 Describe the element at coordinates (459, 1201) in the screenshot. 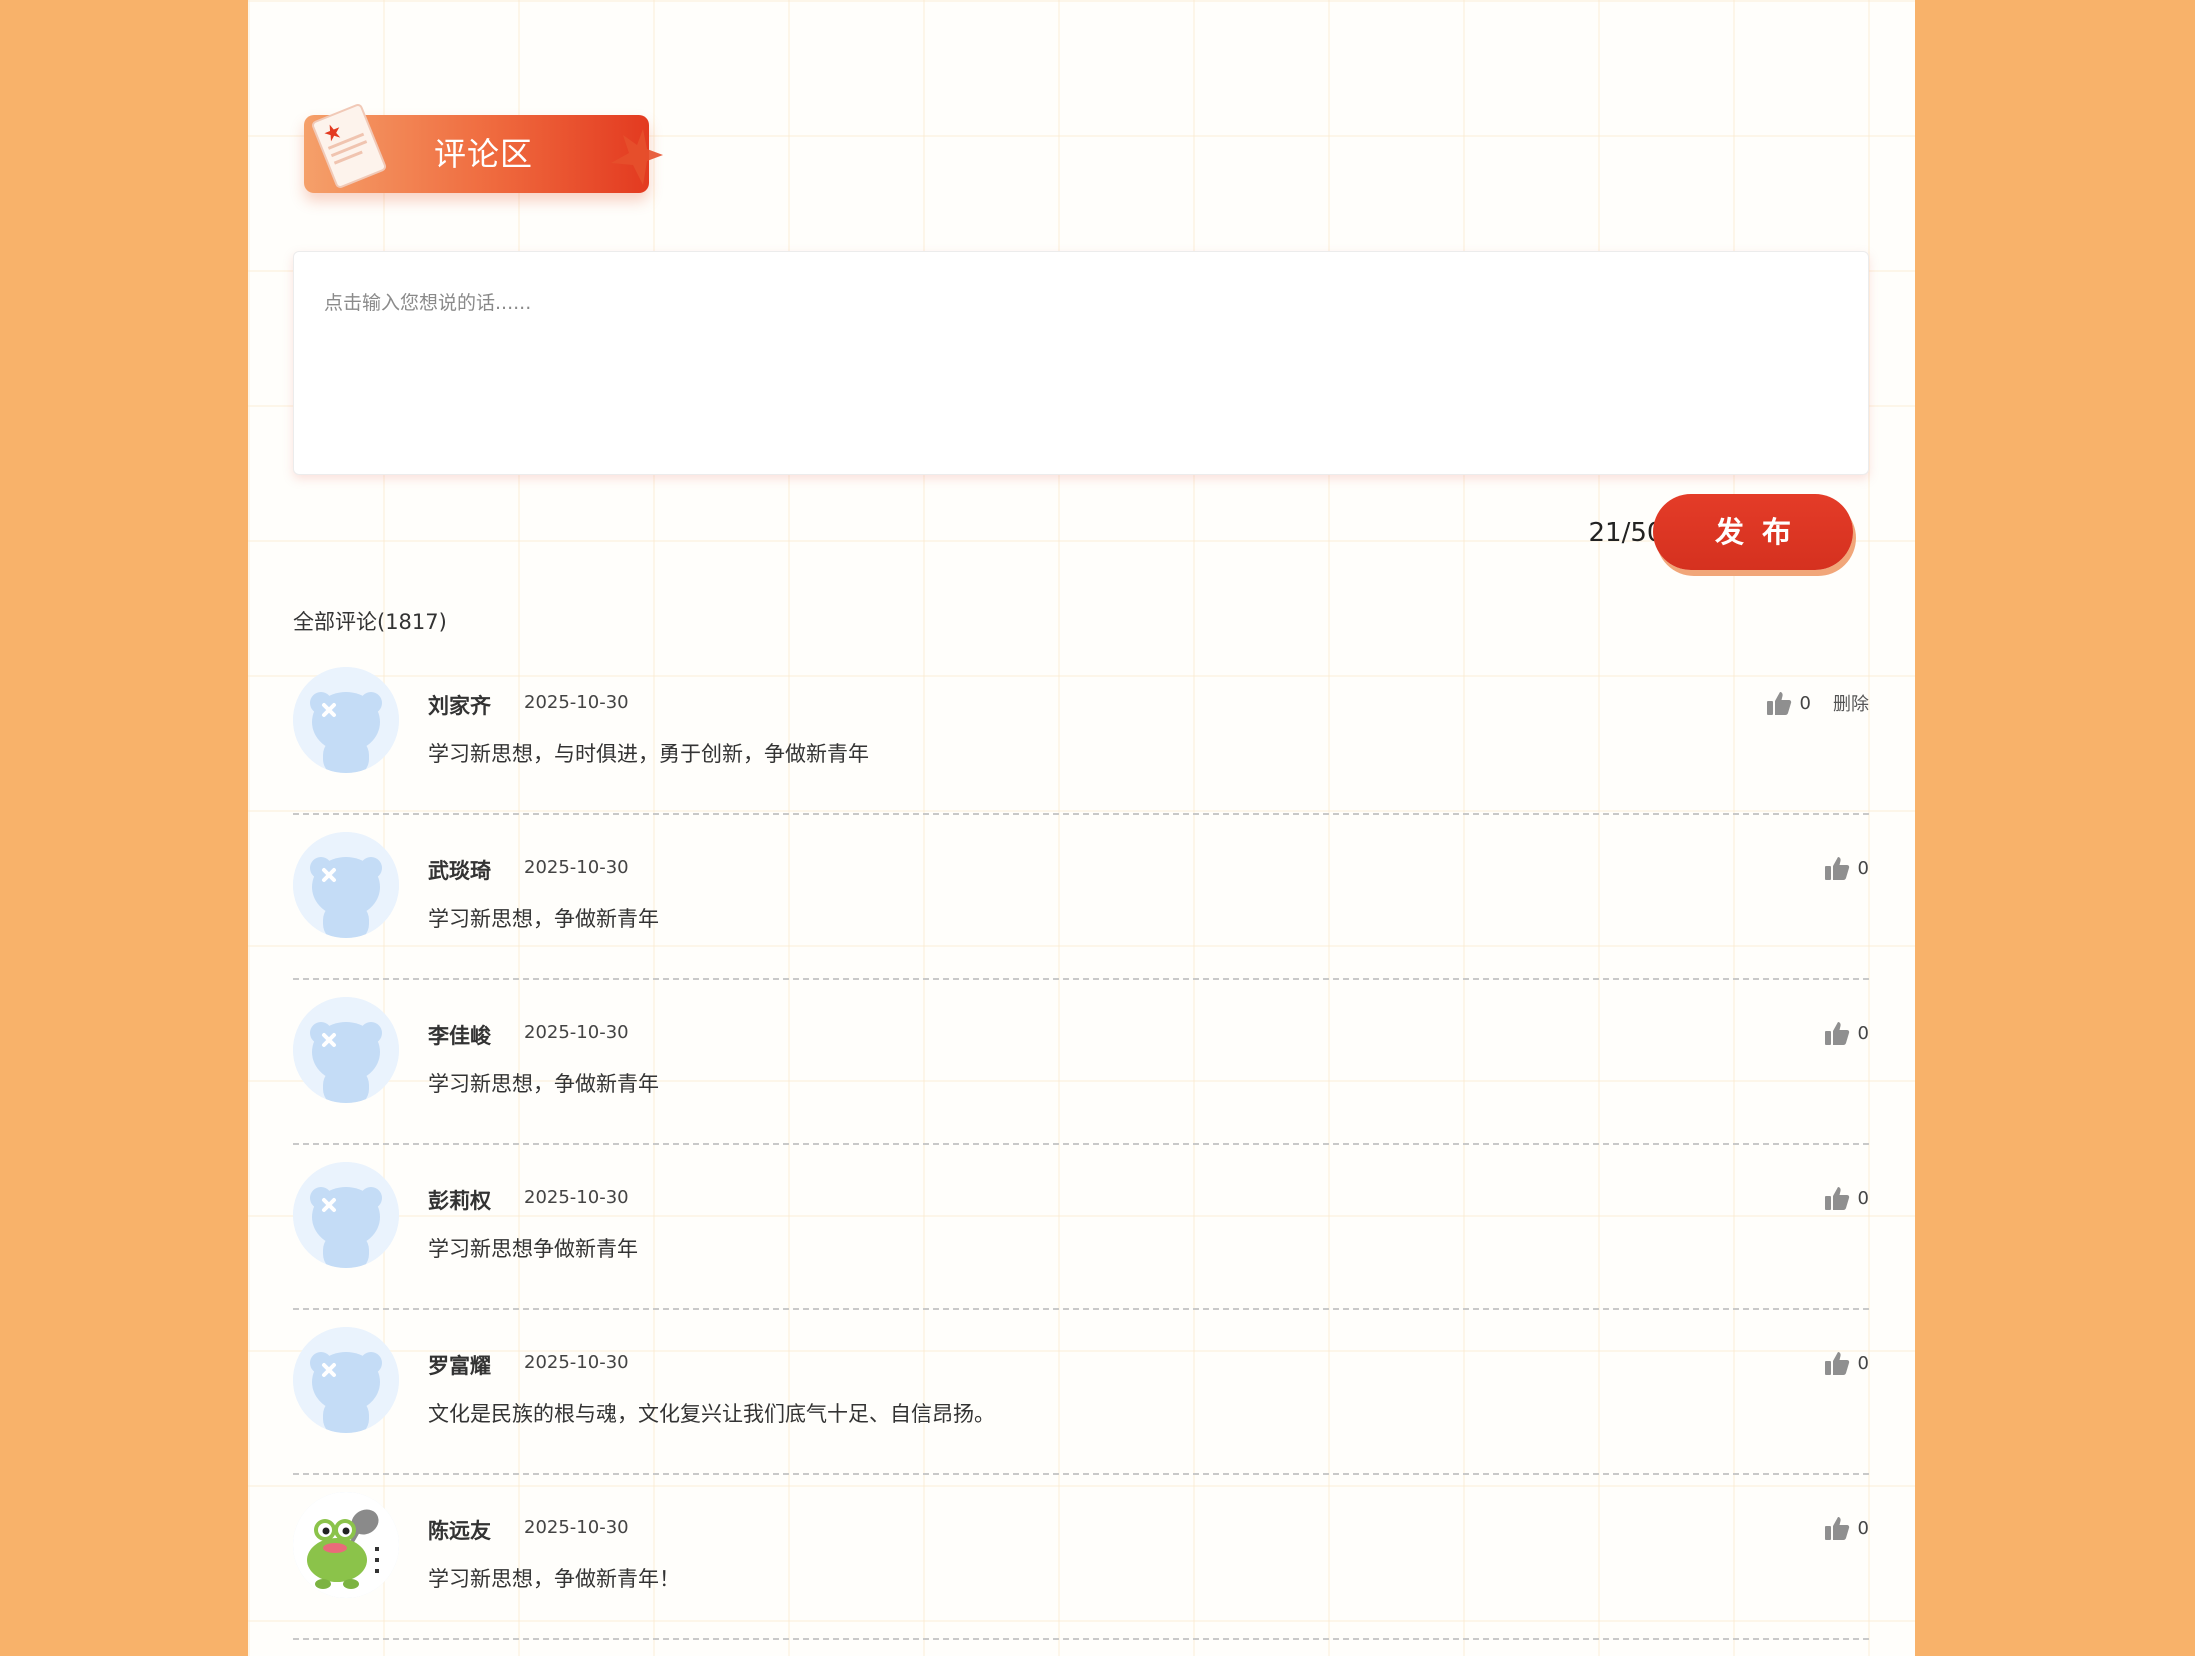

I see `comment-author: 彭莉权` at that location.